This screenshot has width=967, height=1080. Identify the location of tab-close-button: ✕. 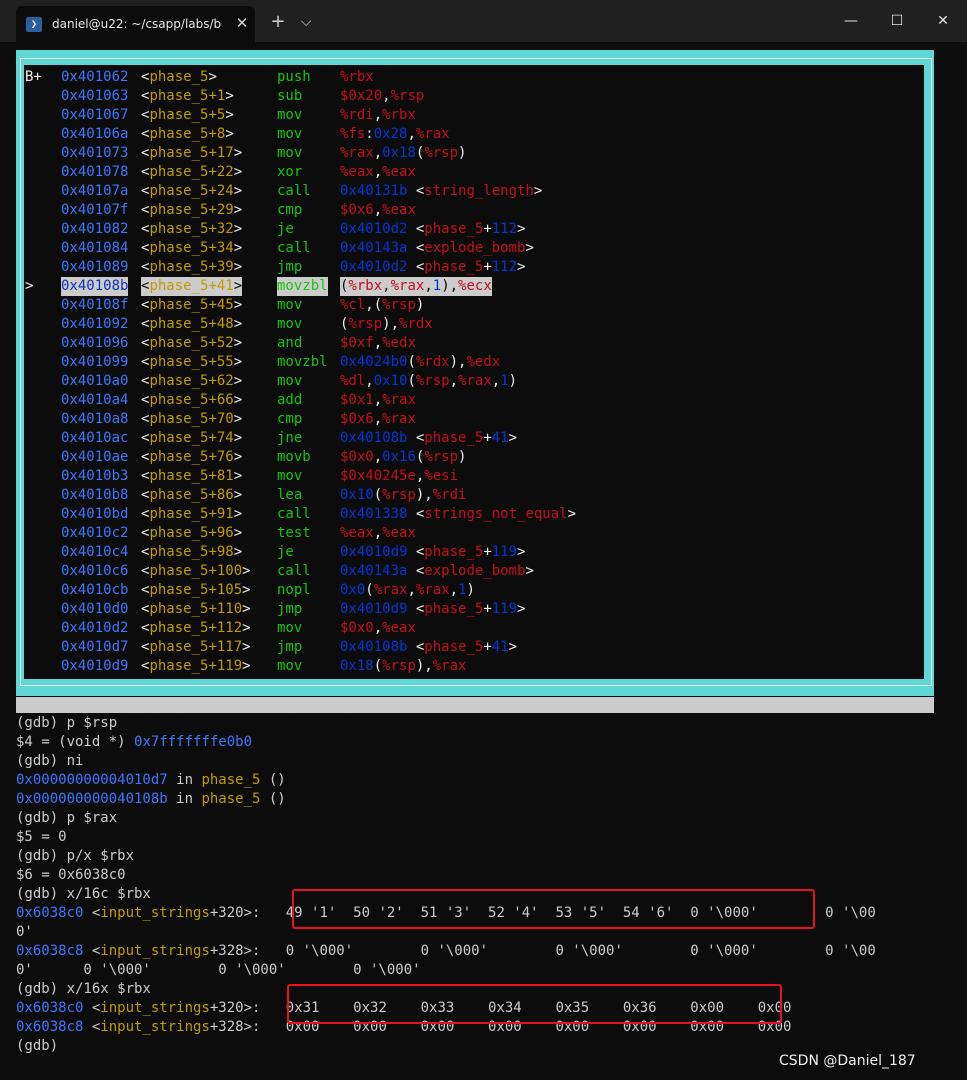
(242, 23).